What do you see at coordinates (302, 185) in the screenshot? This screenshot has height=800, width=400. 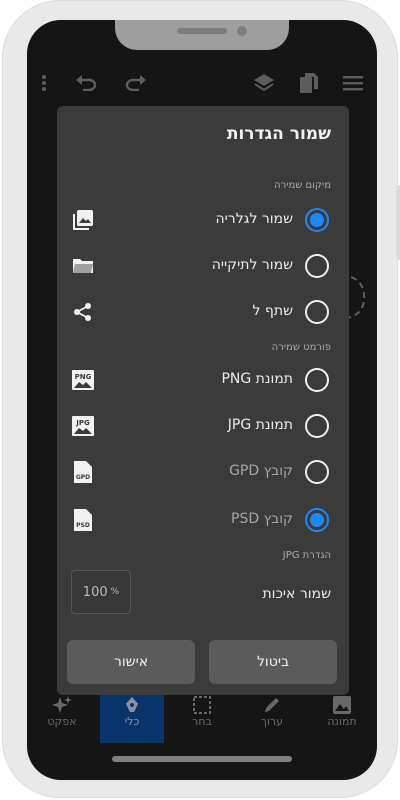 I see `location-section-label: מיקום שמירה` at bounding box center [302, 185].